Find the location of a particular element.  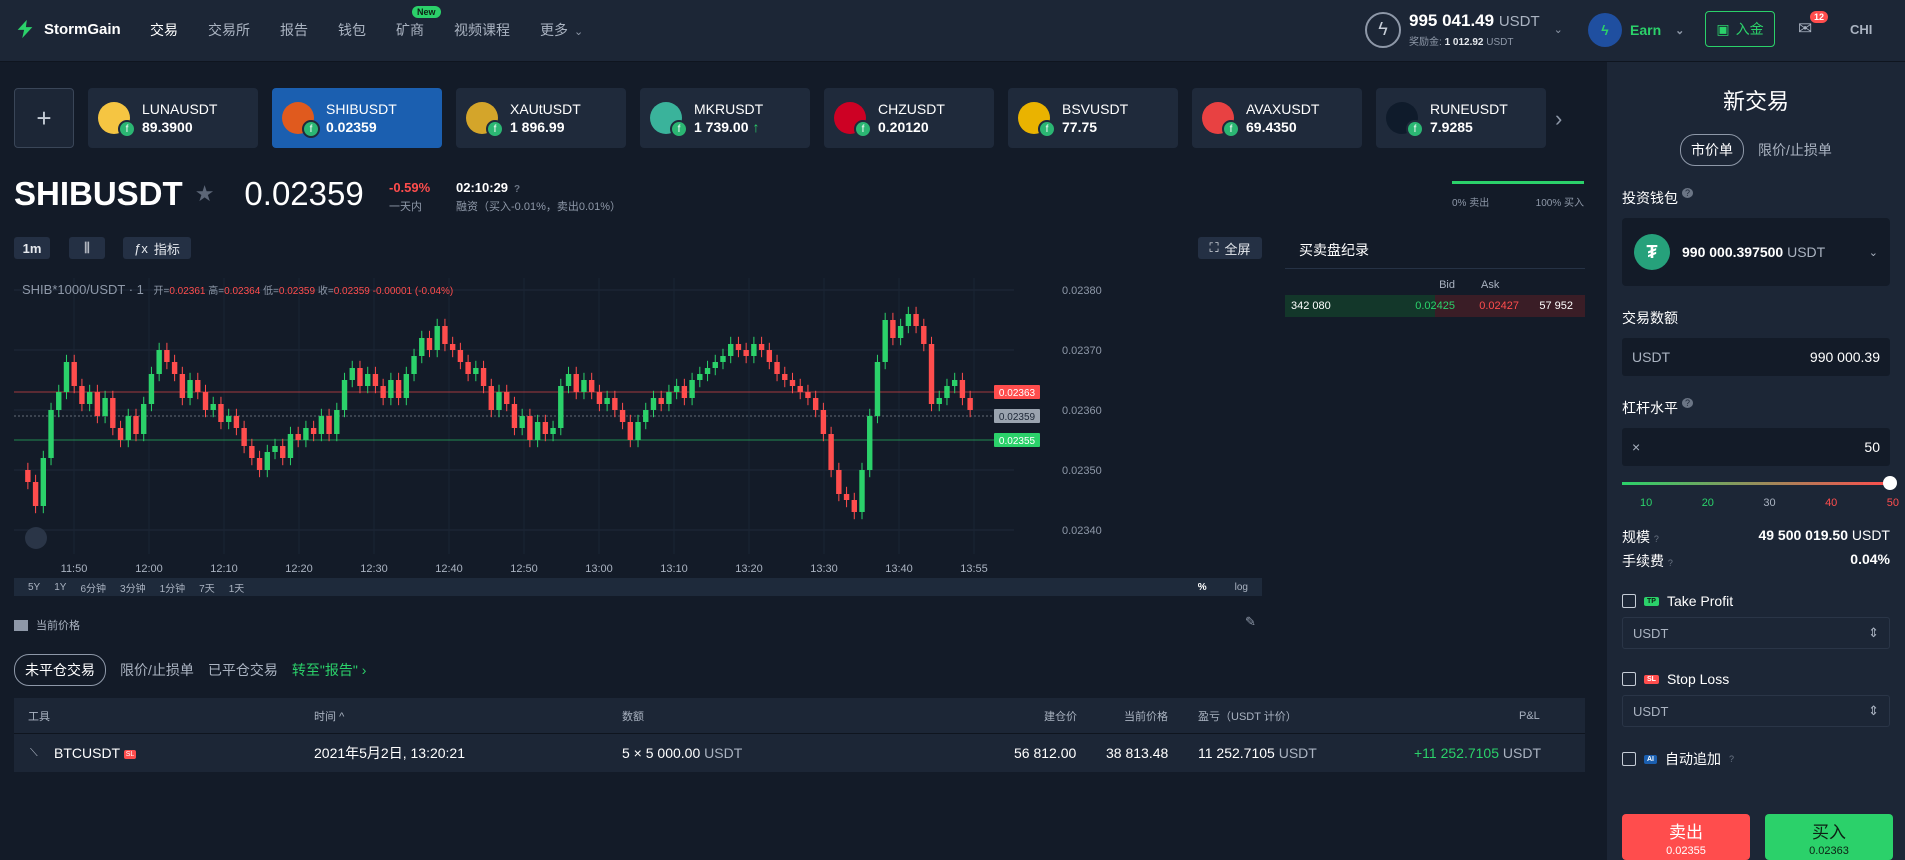

pl-ccy: USDT is located at coordinates (1522, 753).